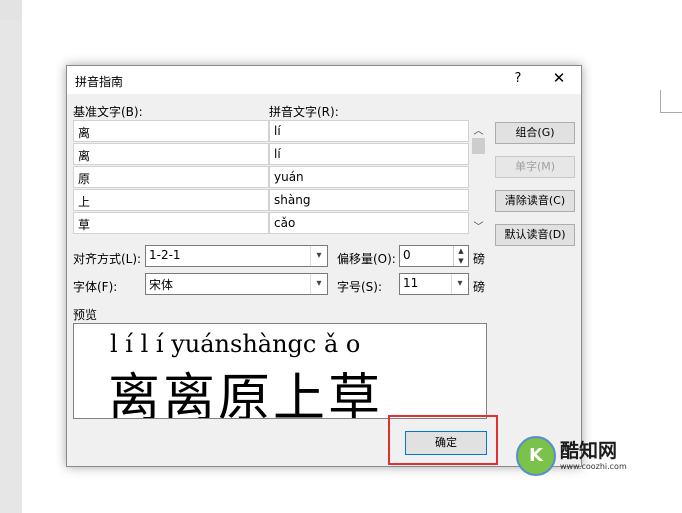 The image size is (682, 513). Describe the element at coordinates (161, 285) in the screenshot. I see `font-value: 宋体` at that location.